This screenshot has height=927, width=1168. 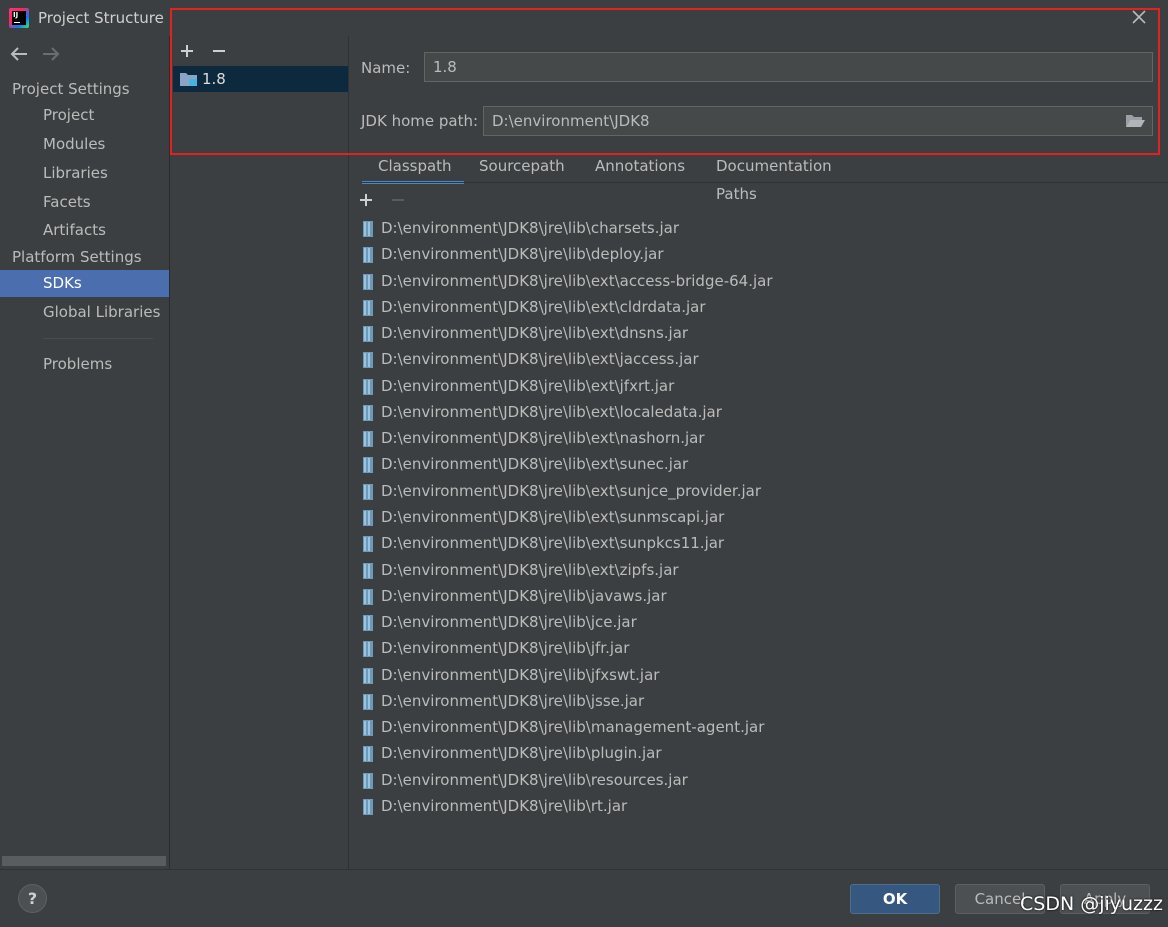 I want to click on tab-sourcepath: Sourcepath, so click(x=522, y=168).